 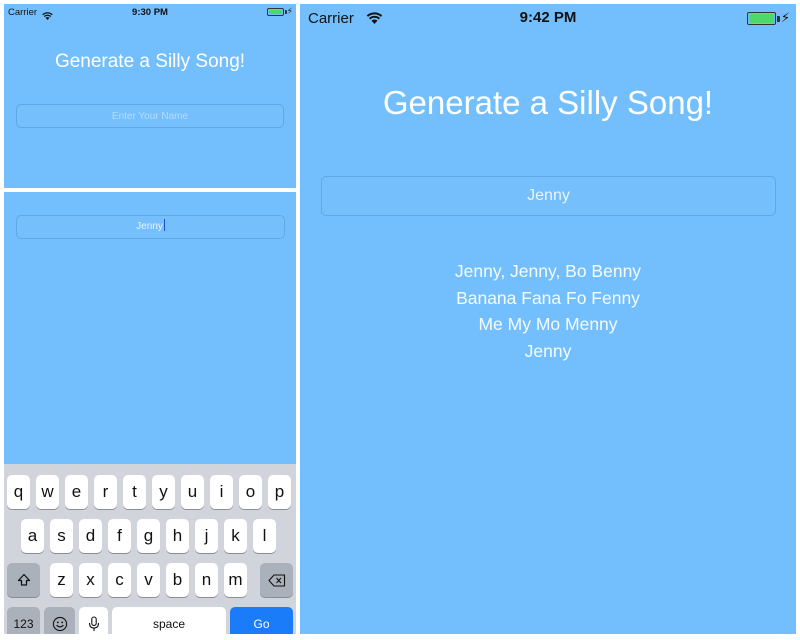 What do you see at coordinates (148, 536) in the screenshot?
I see `key-g: g` at bounding box center [148, 536].